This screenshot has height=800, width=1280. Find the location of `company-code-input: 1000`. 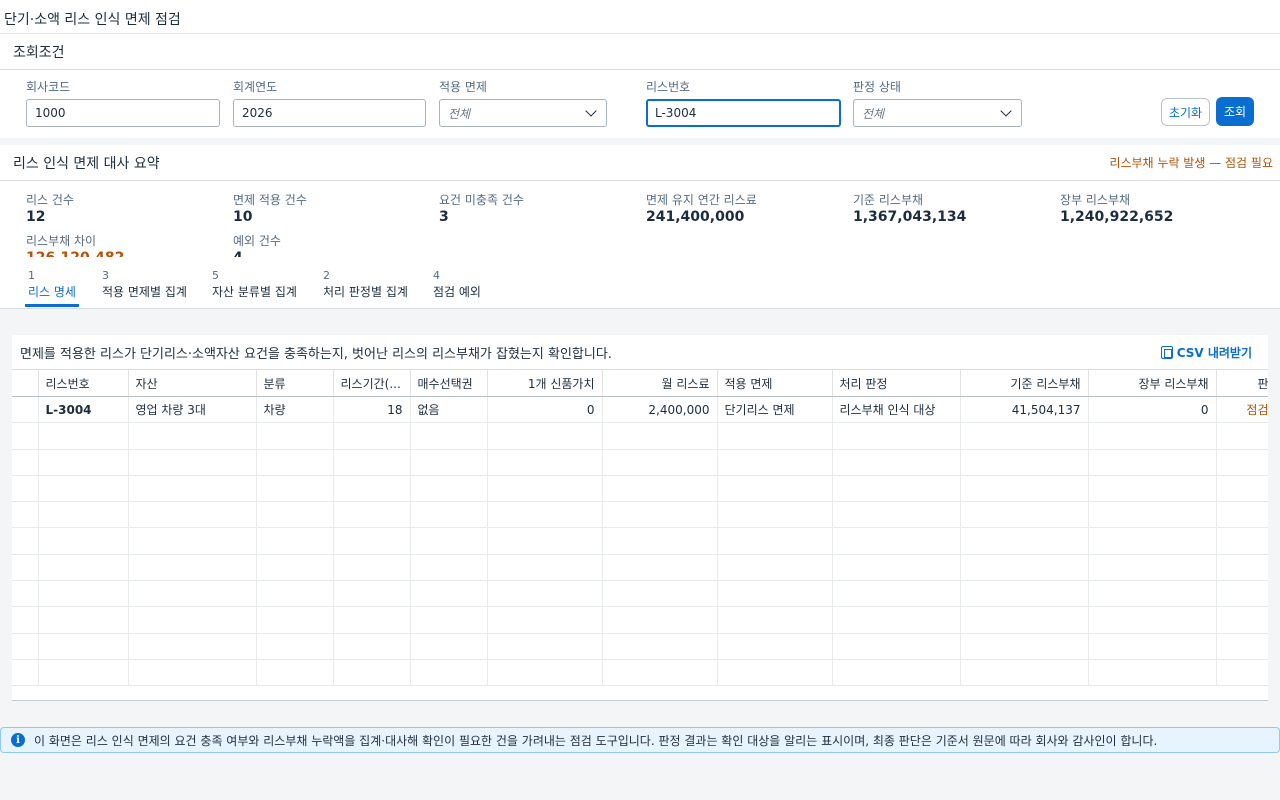

company-code-input: 1000 is located at coordinates (123, 113).